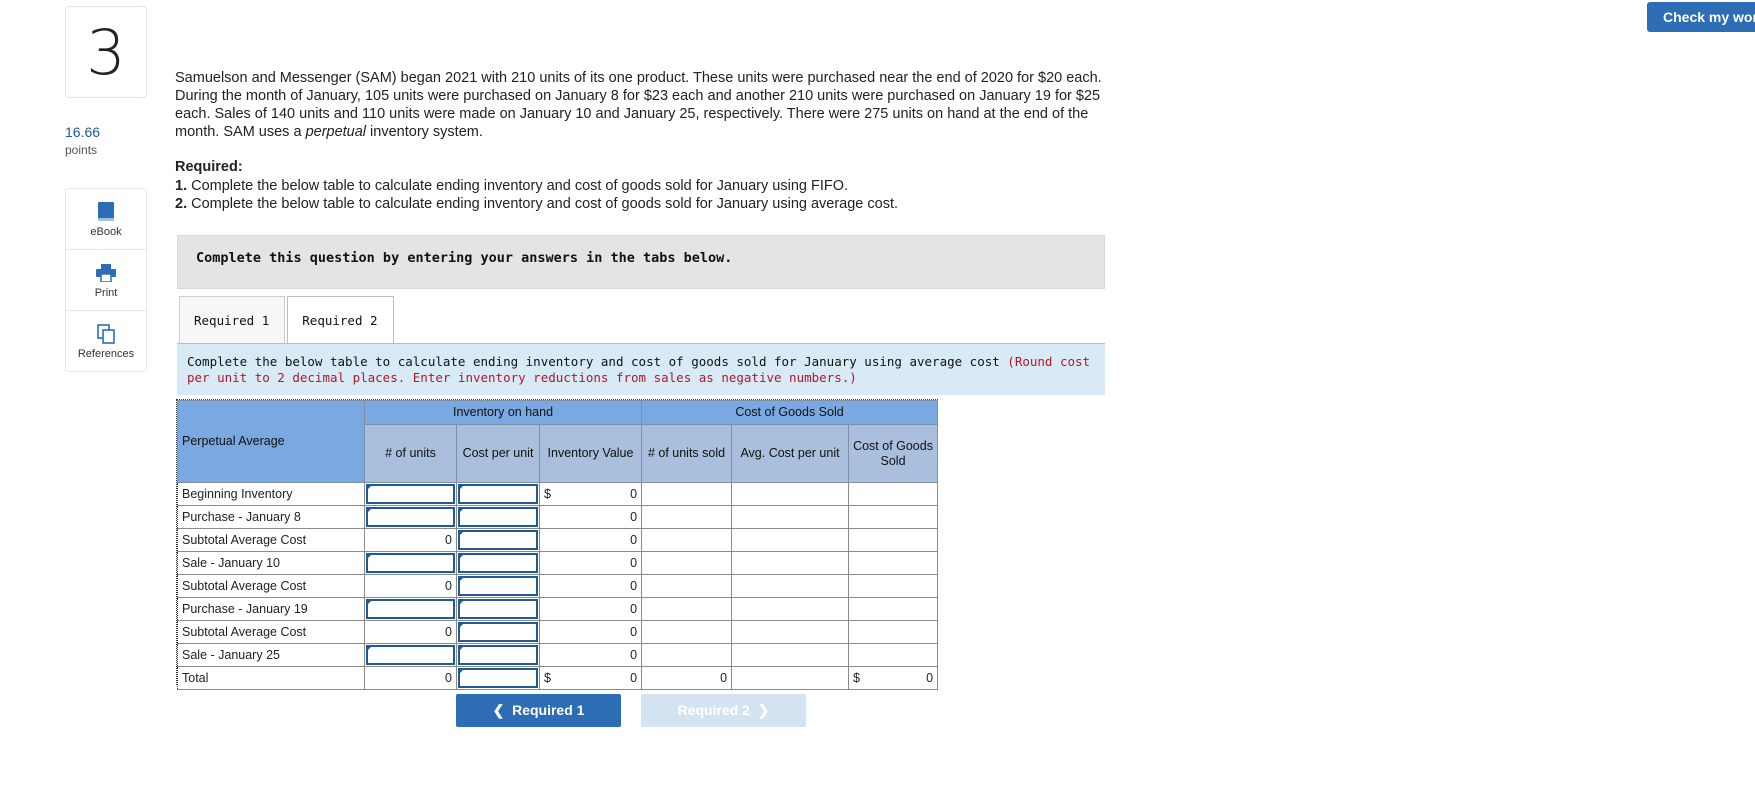 This screenshot has width=1755, height=806. Describe the element at coordinates (106, 292) in the screenshot. I see `print-label: Print` at that location.